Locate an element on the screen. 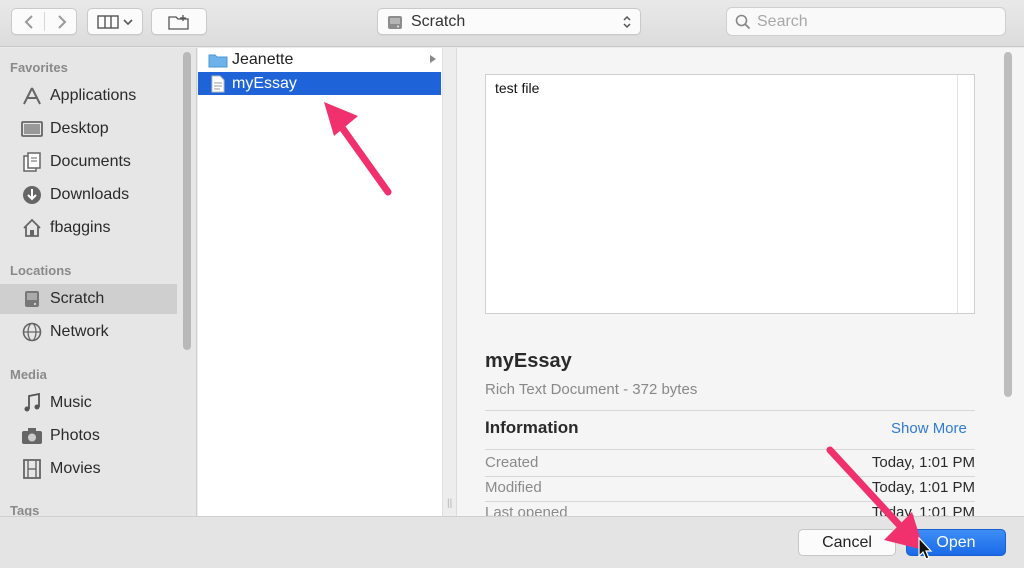  sidebar-item-label: Downloads is located at coordinates (90, 194).